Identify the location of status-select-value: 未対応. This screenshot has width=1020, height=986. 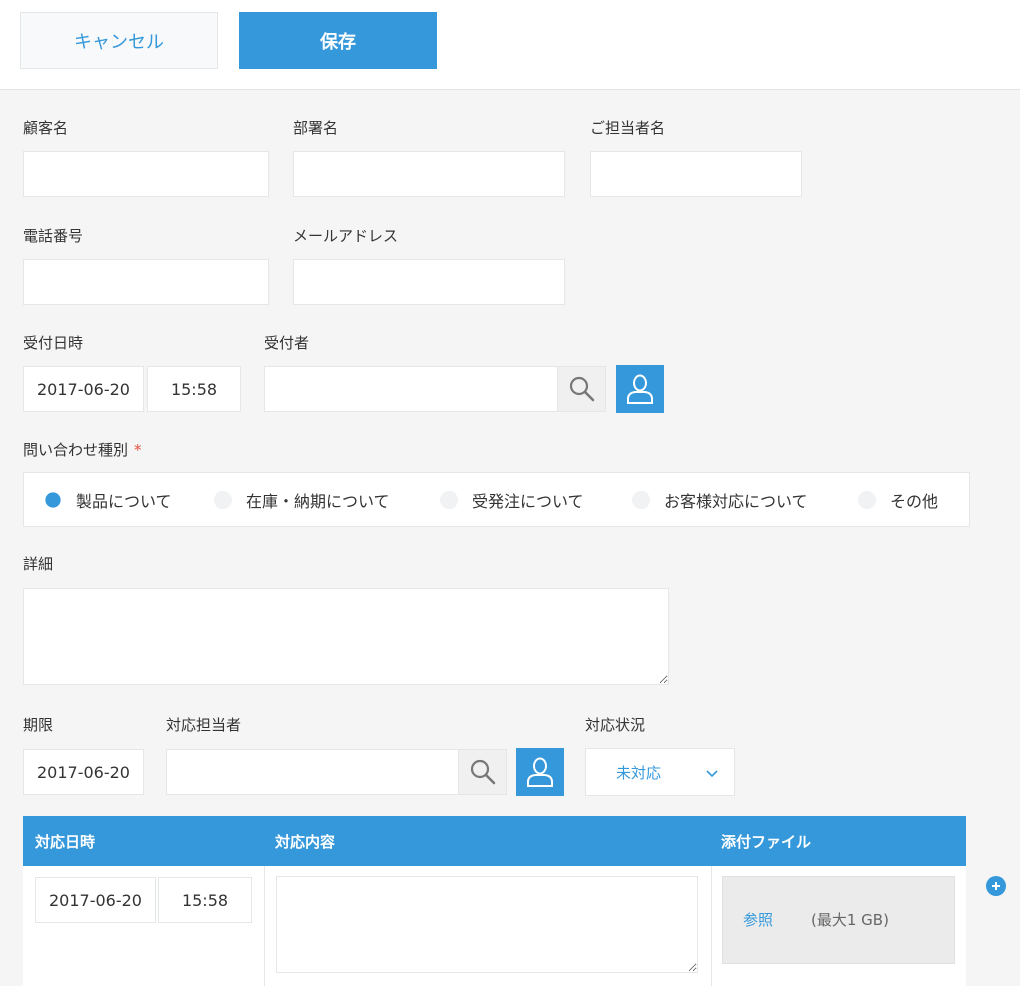
(639, 772).